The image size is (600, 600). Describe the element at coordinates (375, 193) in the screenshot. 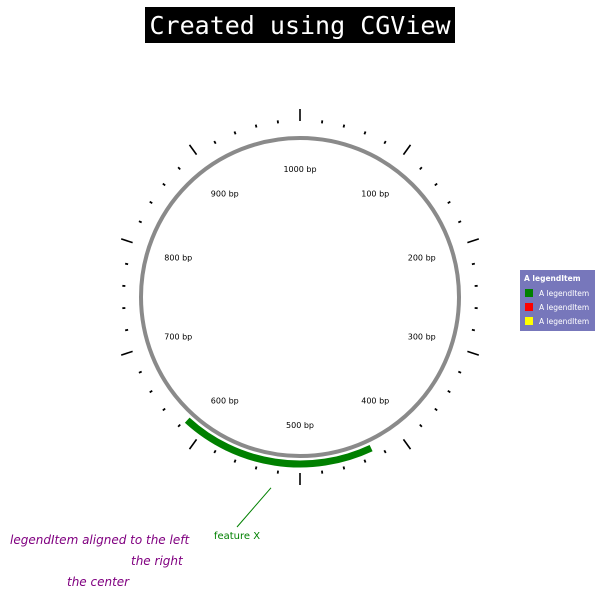

I see `tick-label: 100 bp` at that location.